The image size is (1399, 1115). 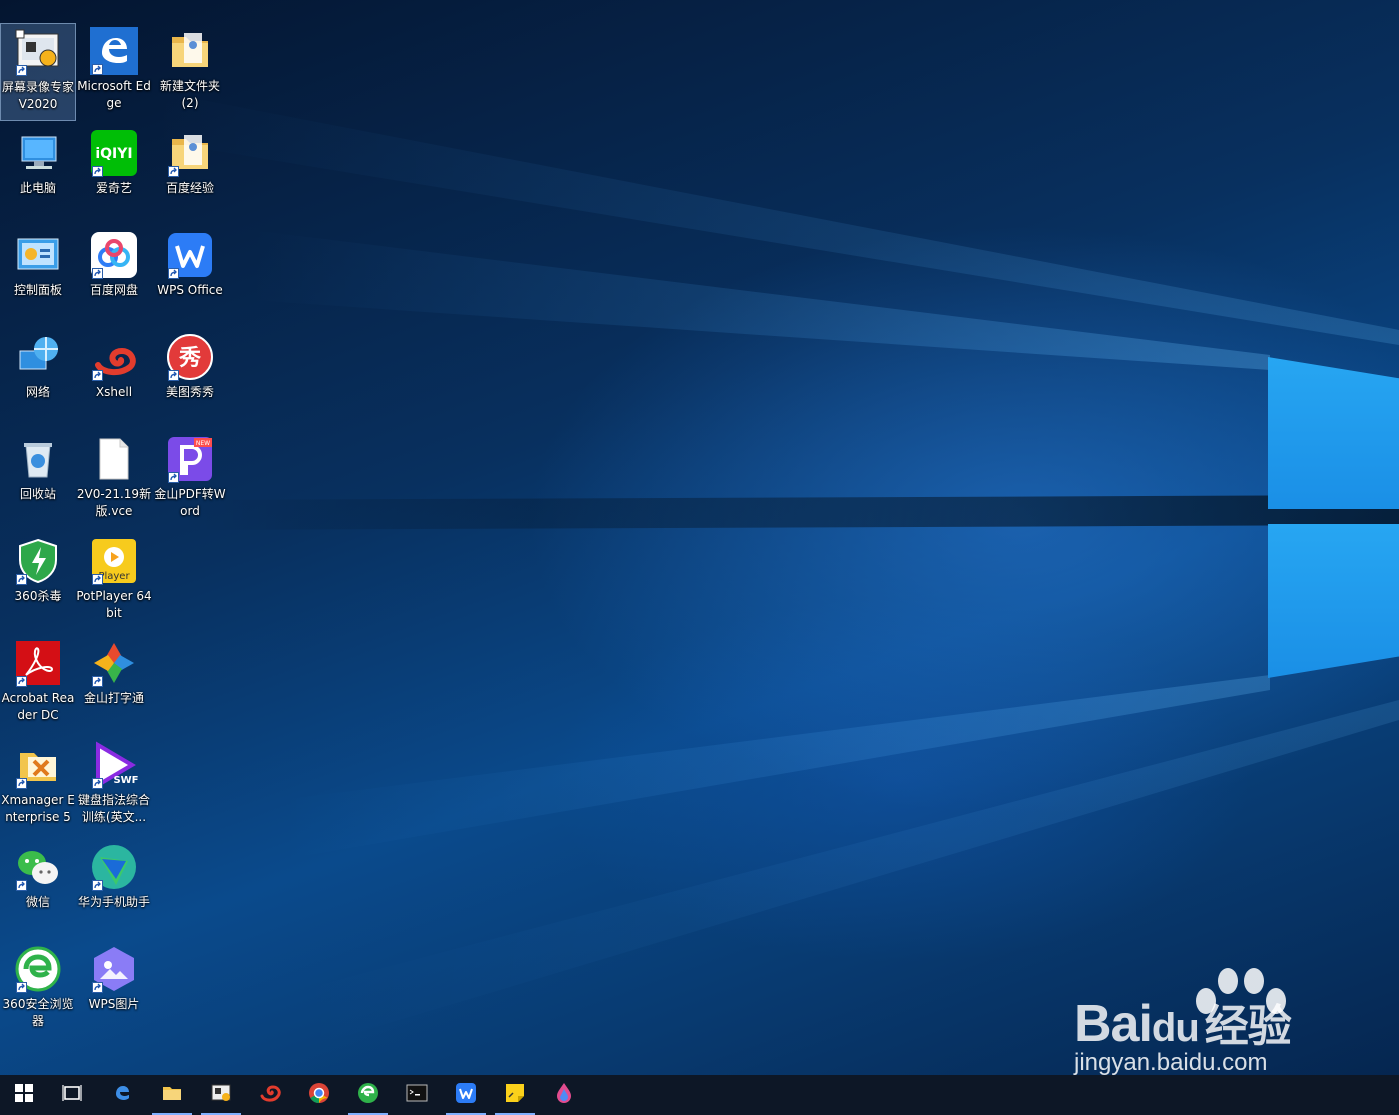 I want to click on desktop-icon: Player PotPlayer 64 bit, so click(x=114, y=582).